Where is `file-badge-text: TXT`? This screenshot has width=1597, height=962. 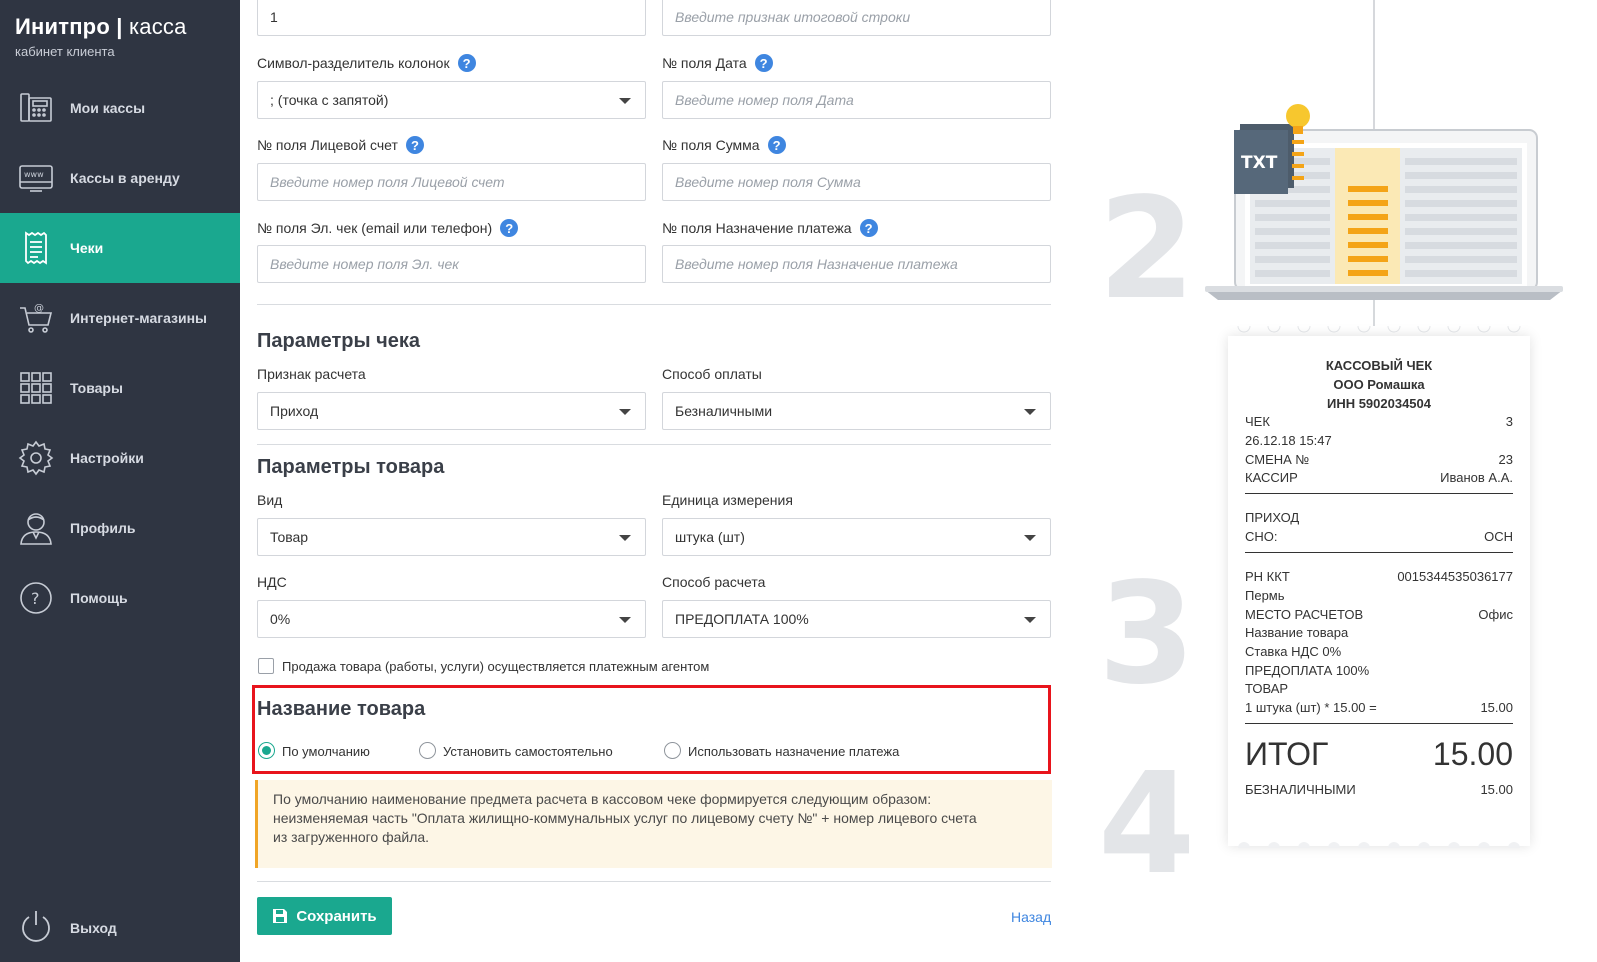 file-badge-text: TXT is located at coordinates (1259, 163).